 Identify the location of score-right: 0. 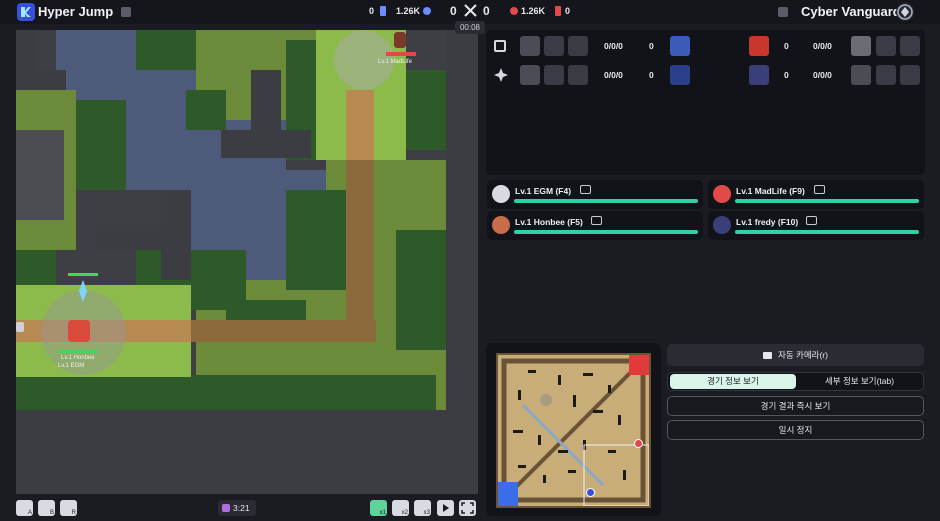
(486, 11).